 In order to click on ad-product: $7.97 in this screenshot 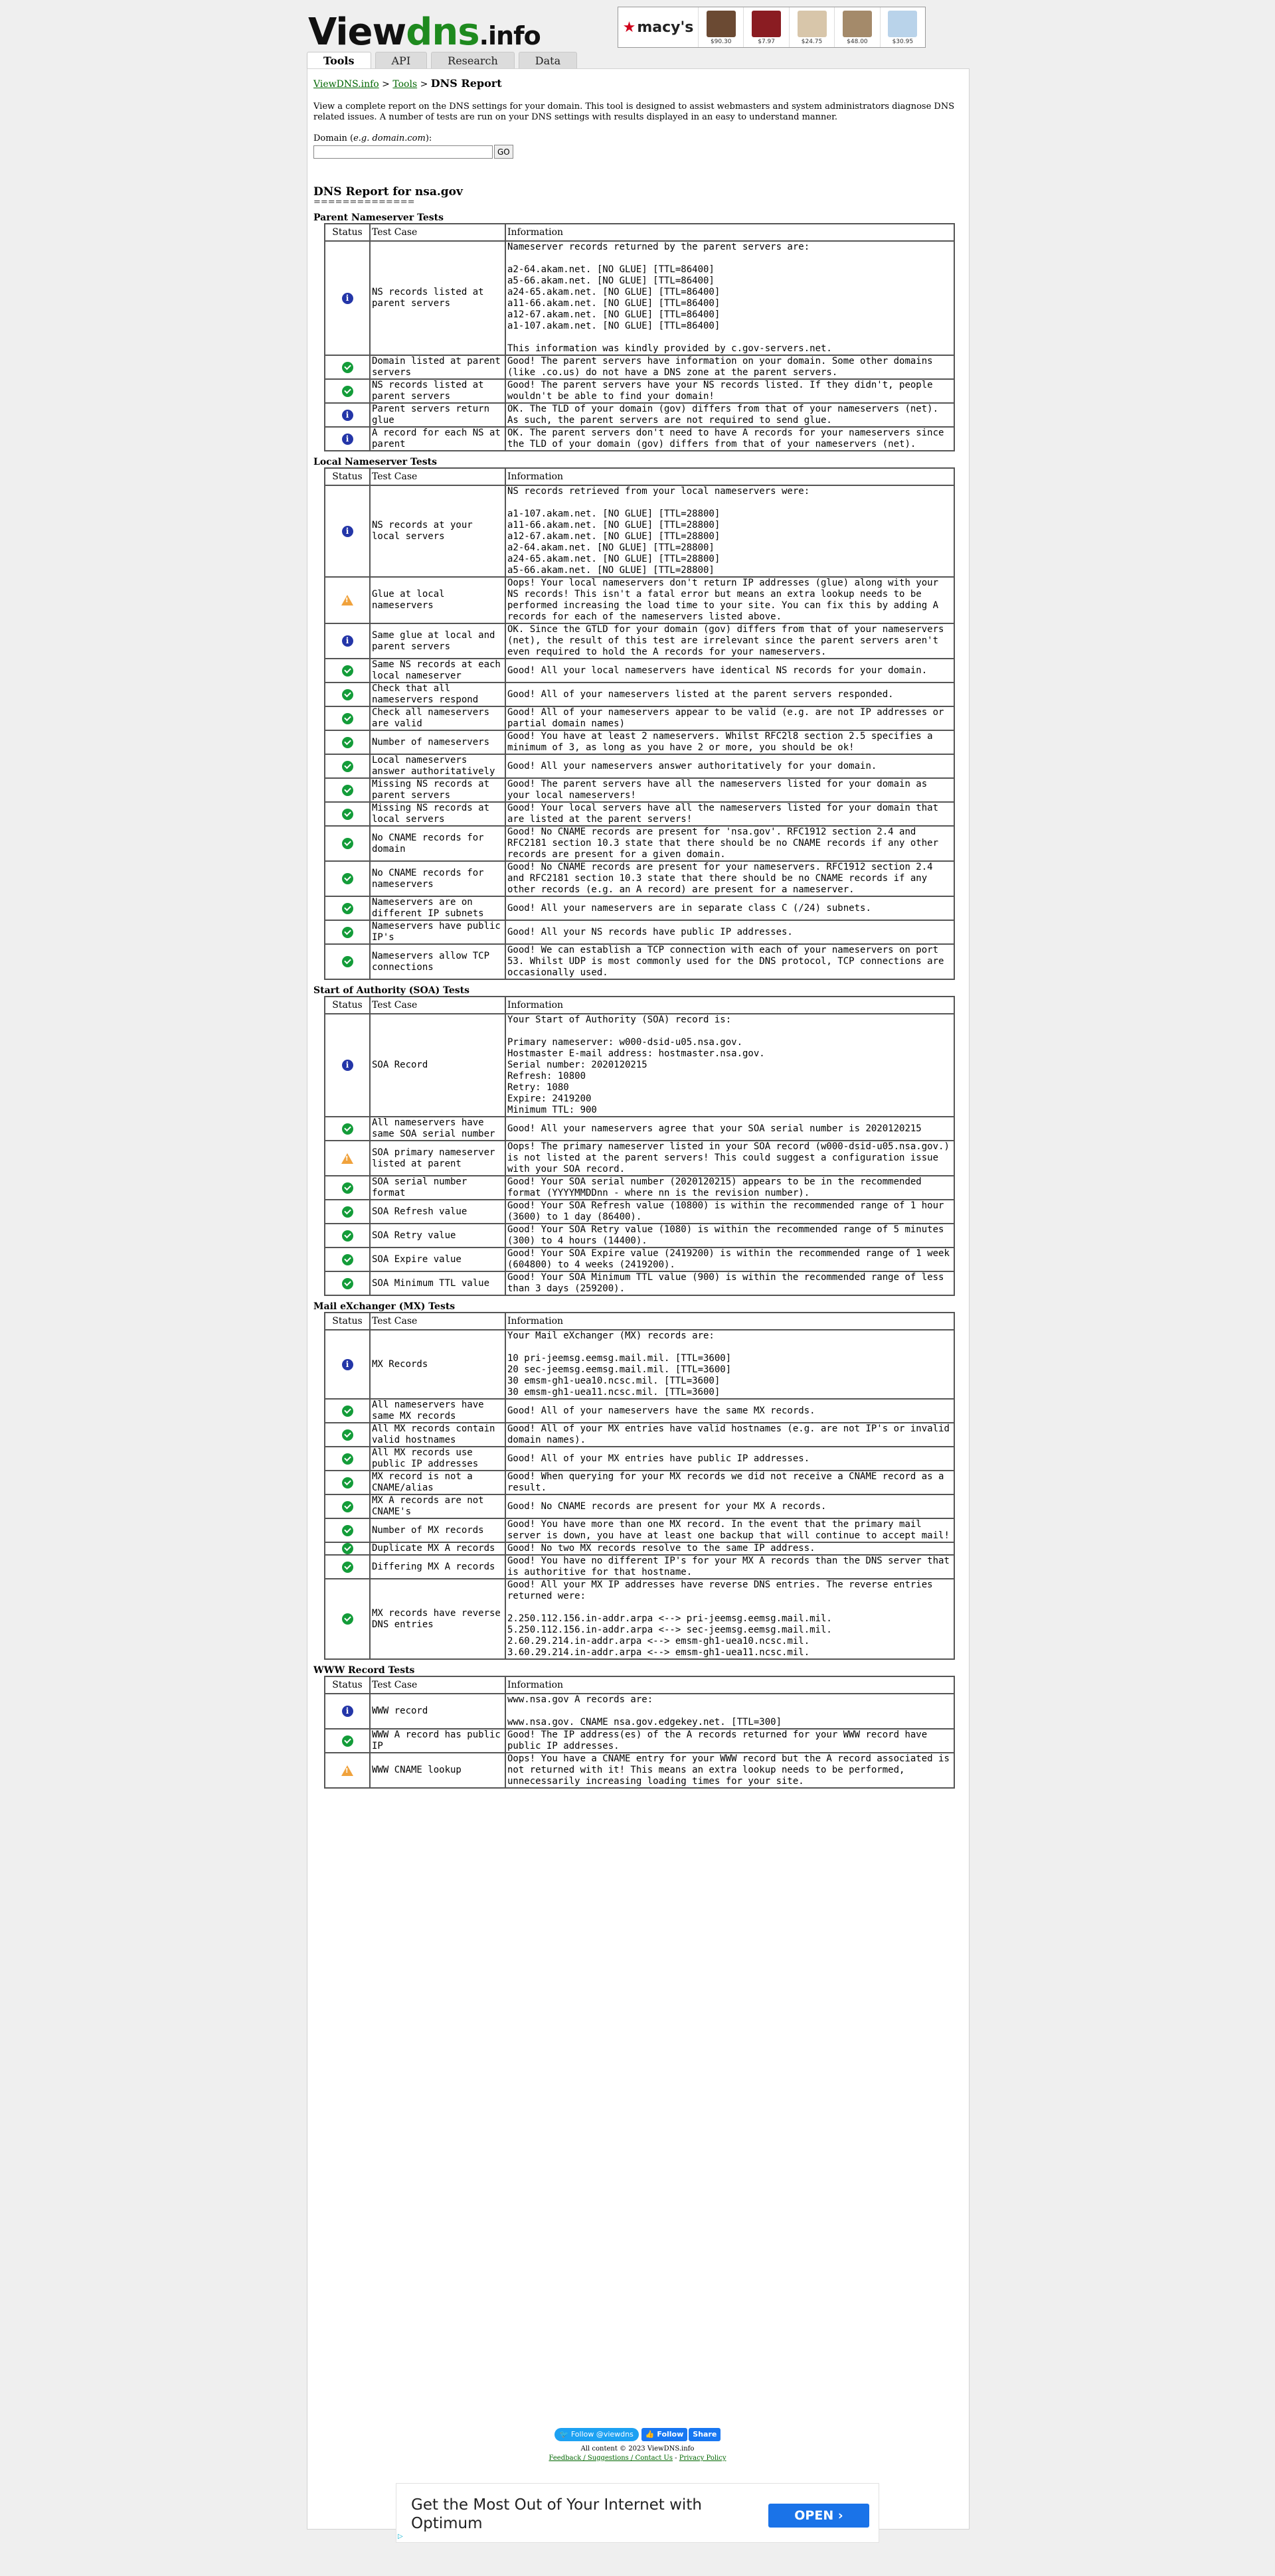, I will do `click(765, 27)`.